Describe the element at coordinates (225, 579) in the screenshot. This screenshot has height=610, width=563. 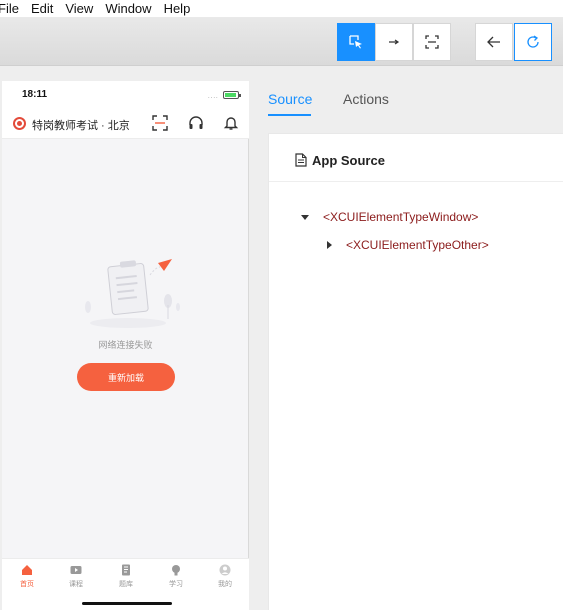
I see `tab-profile: 我的` at that location.